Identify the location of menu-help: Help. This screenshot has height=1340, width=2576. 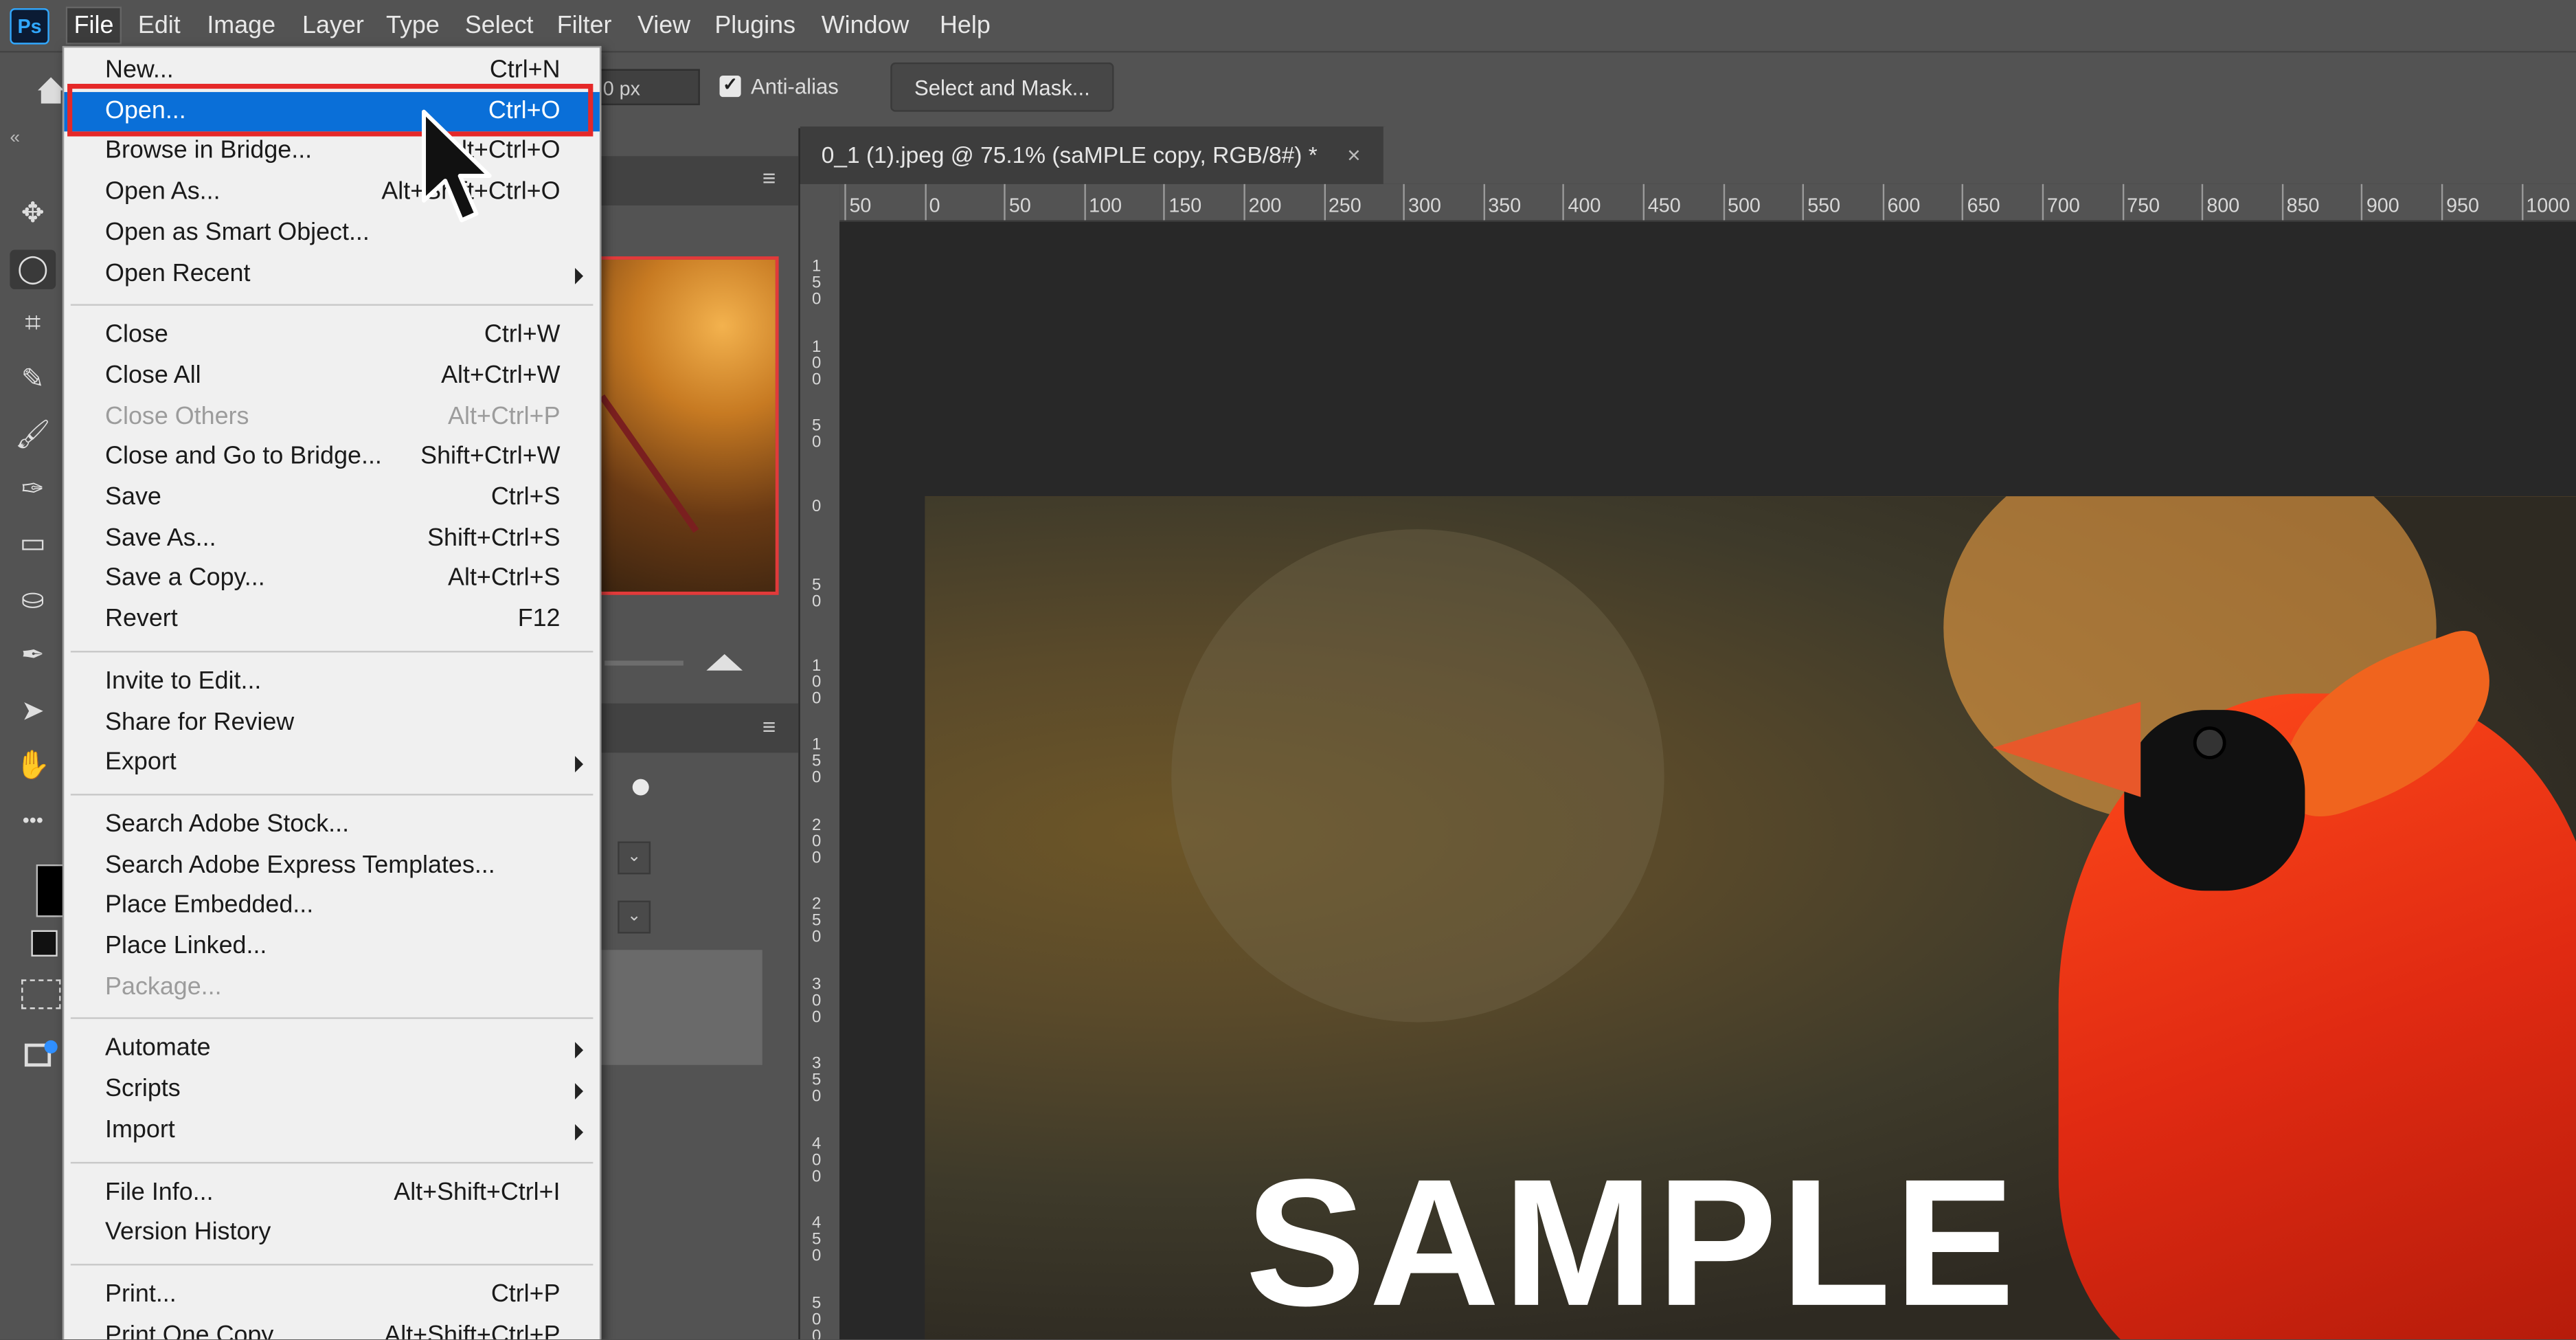
(965, 25).